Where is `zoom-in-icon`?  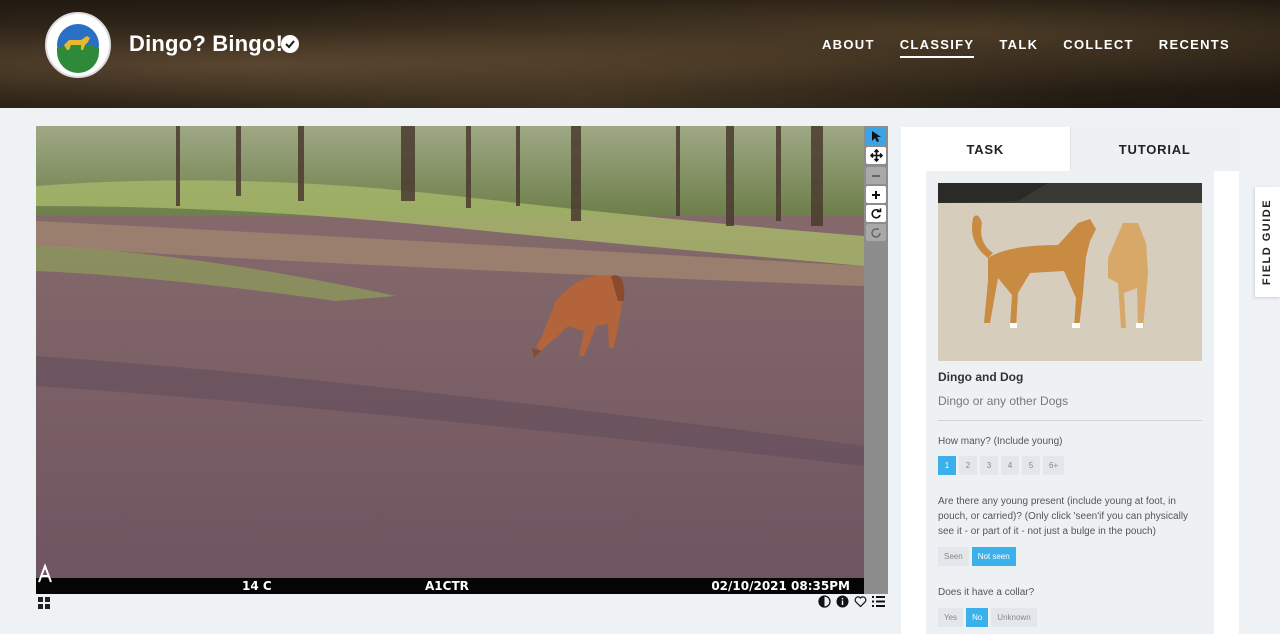 zoom-in-icon is located at coordinates (876, 194).